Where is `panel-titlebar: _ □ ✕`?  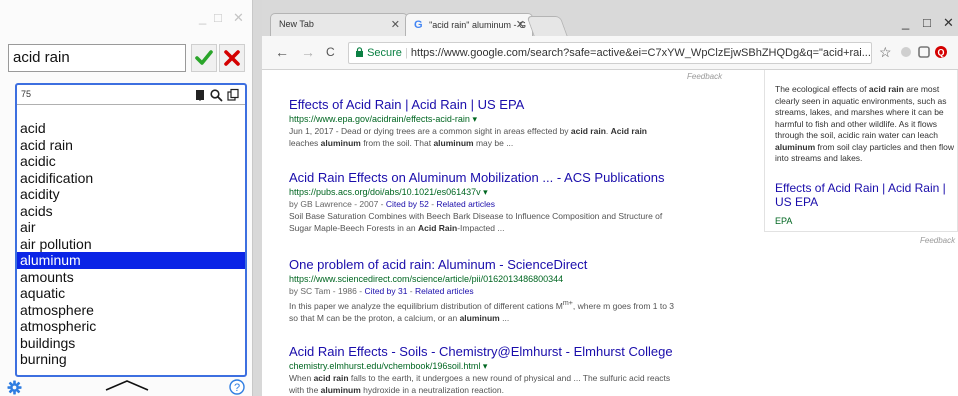
panel-titlebar: _ □ ✕ is located at coordinates (126, 19).